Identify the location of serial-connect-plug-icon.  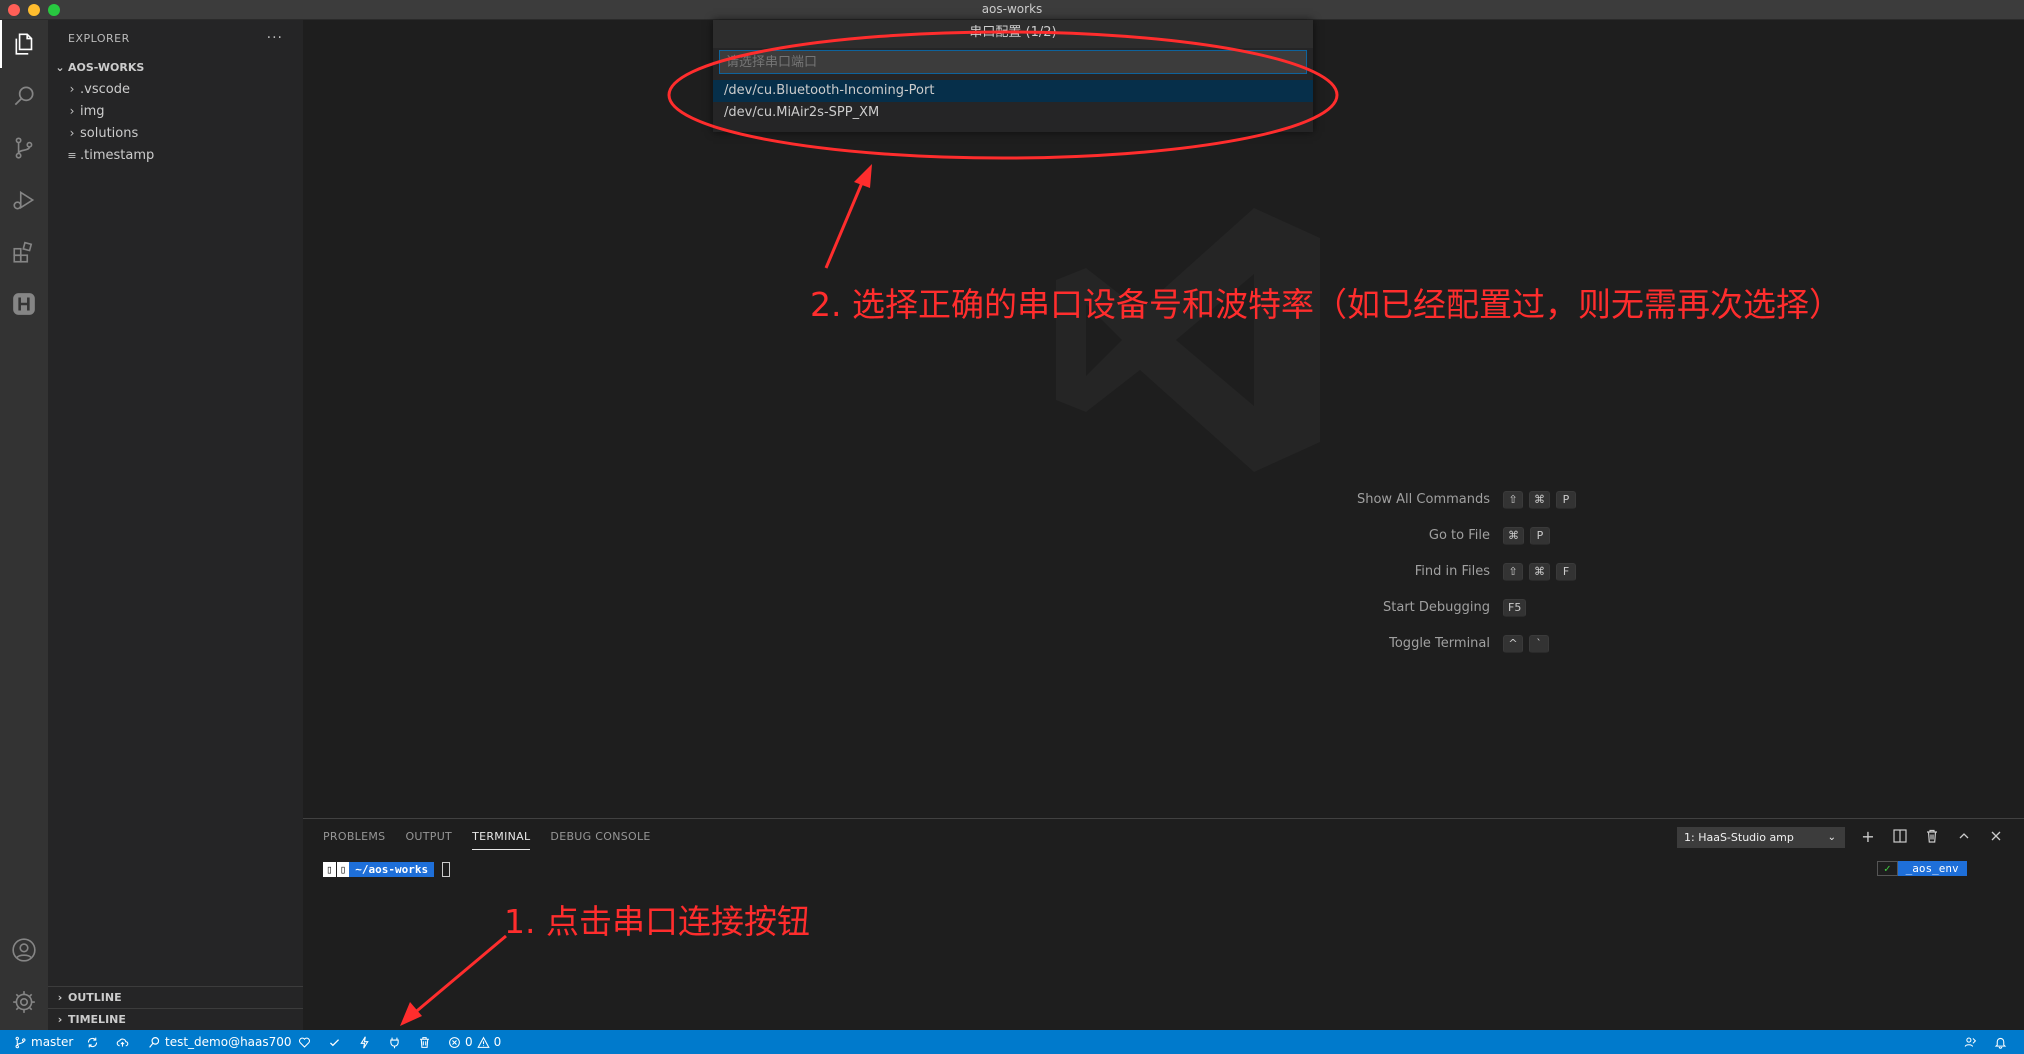
(394, 1042).